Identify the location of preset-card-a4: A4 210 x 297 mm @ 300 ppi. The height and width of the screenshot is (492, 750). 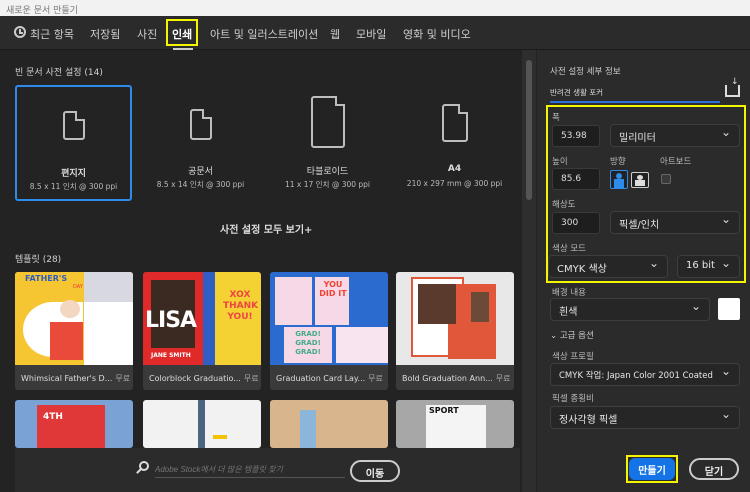
(454, 143).